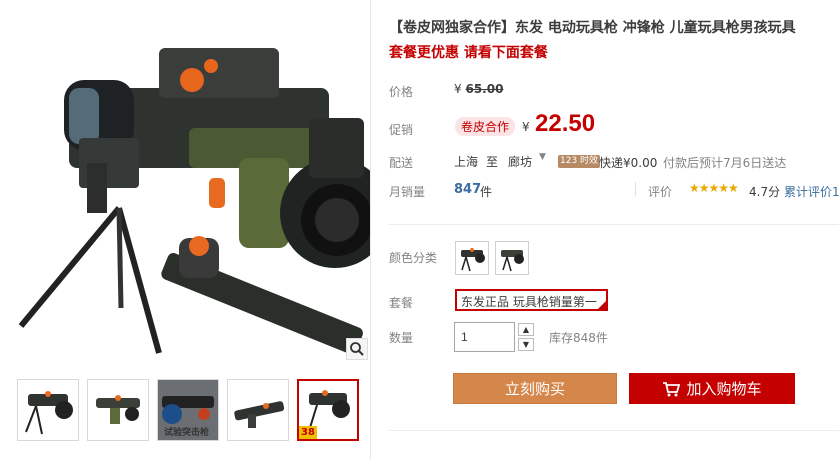 This screenshot has height=459, width=839. Describe the element at coordinates (592, 28) in the screenshot. I see `product-title: 【卷皮网独家合作】东发 电动玩具枪 冲锋枪 儿童玩具枪男孩玩具` at that location.